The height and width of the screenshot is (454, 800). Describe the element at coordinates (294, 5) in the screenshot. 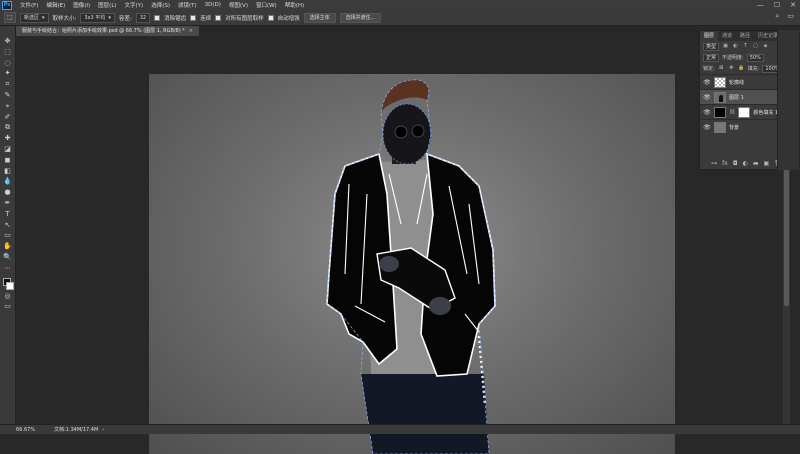

I see `menu-help: 帮助(H)` at that location.